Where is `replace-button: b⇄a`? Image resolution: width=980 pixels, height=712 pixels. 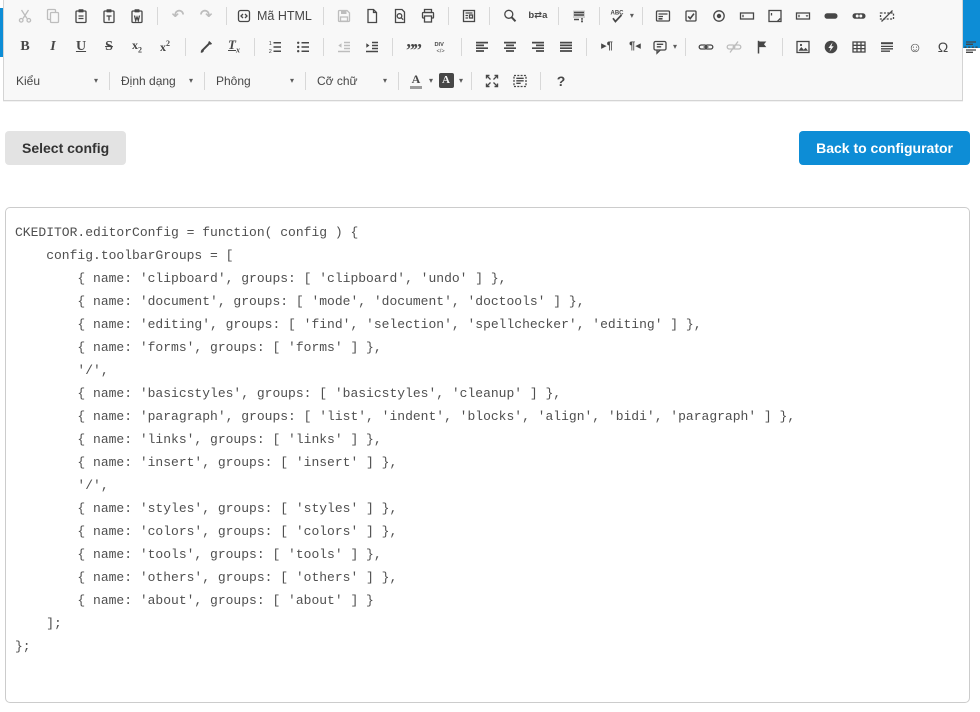 replace-button: b⇄a is located at coordinates (538, 16).